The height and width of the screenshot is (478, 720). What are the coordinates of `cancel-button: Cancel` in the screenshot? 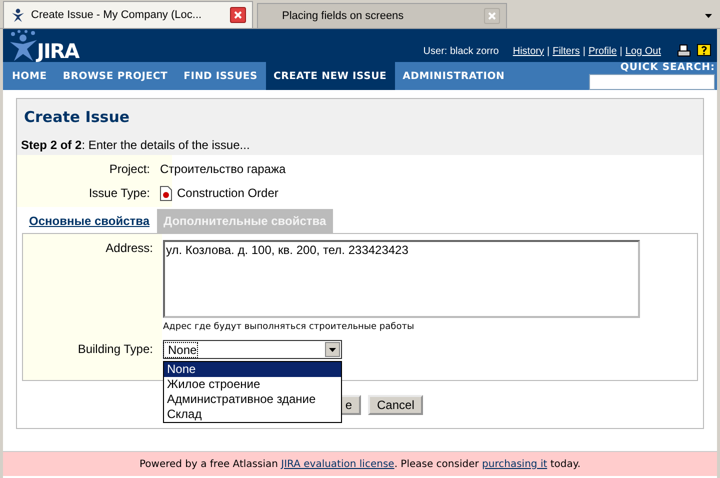 It's located at (396, 405).